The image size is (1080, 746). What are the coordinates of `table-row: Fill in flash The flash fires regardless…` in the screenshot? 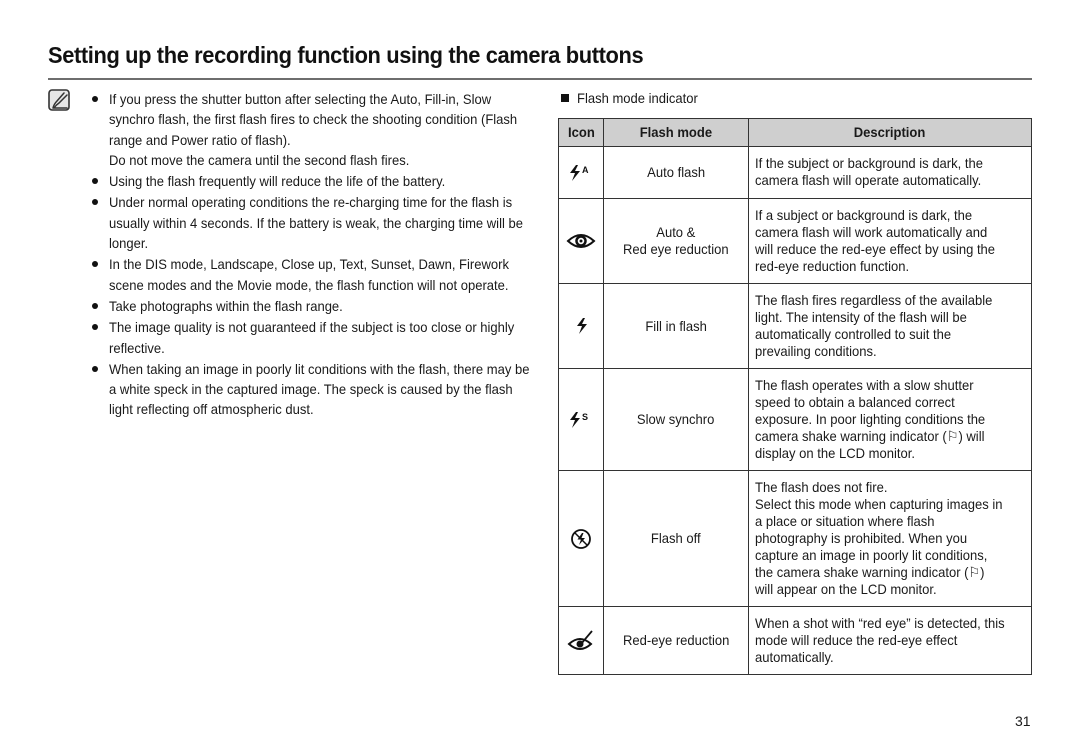 It's located at (795, 326).